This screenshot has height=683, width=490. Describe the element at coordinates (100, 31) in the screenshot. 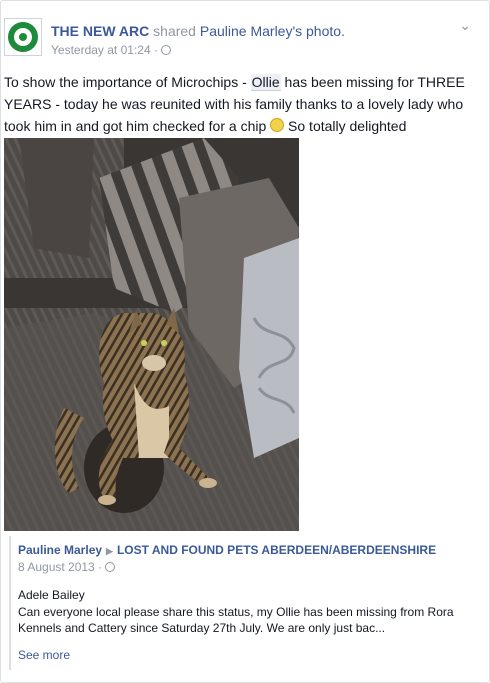

I see `page-name-link: THE NEW ARC` at that location.